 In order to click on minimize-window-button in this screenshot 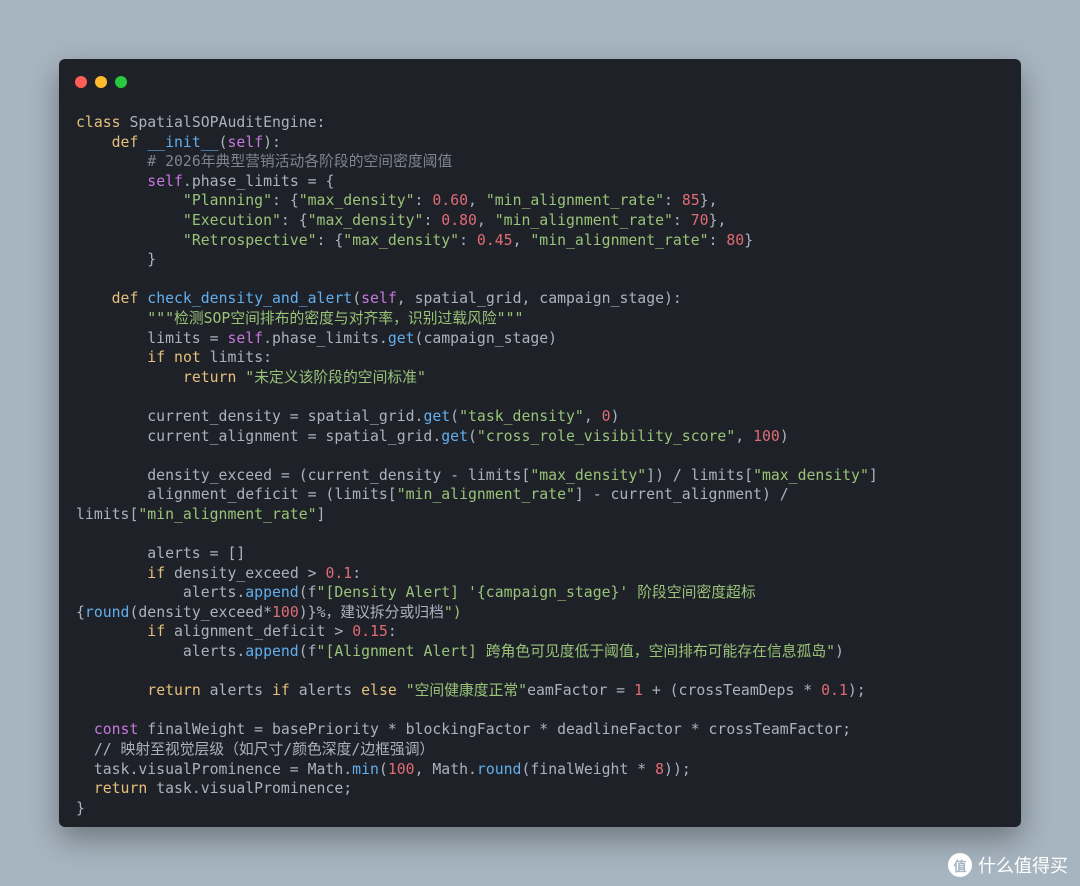, I will do `click(101, 82)`.